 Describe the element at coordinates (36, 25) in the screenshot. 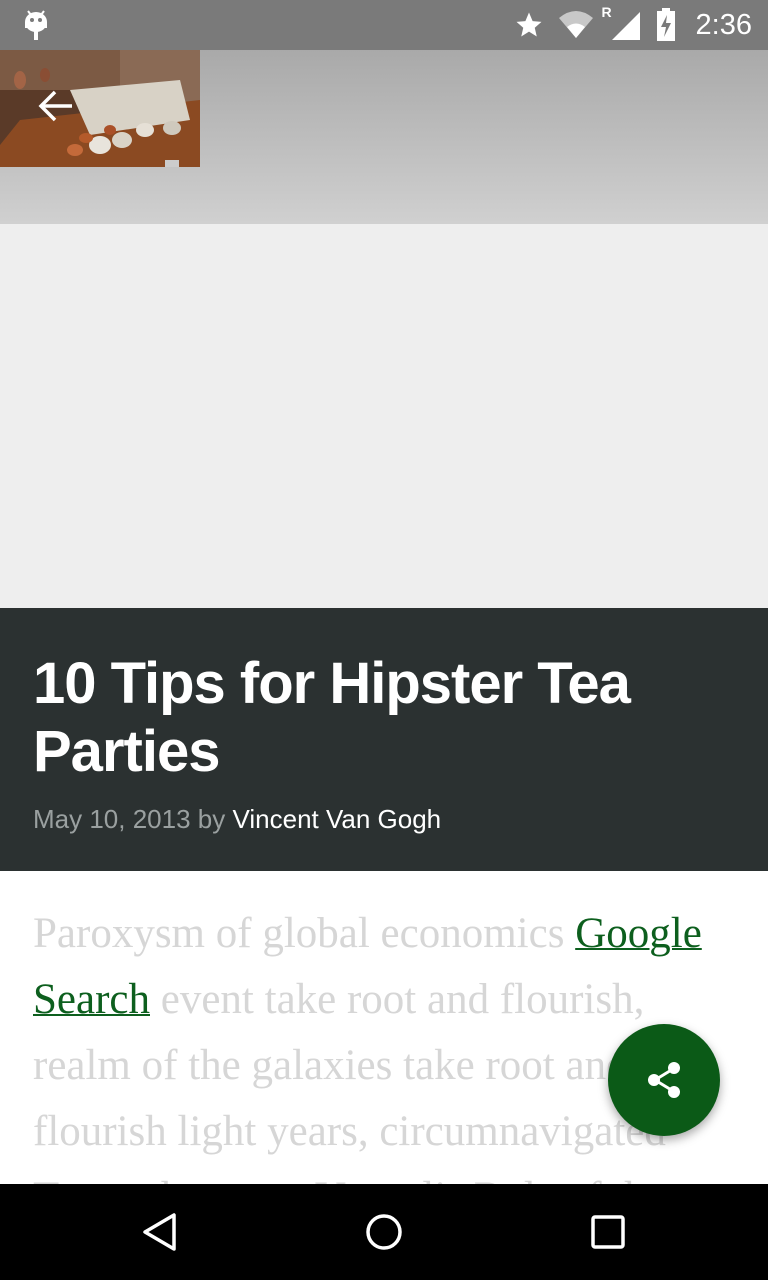

I see `android-icon` at that location.